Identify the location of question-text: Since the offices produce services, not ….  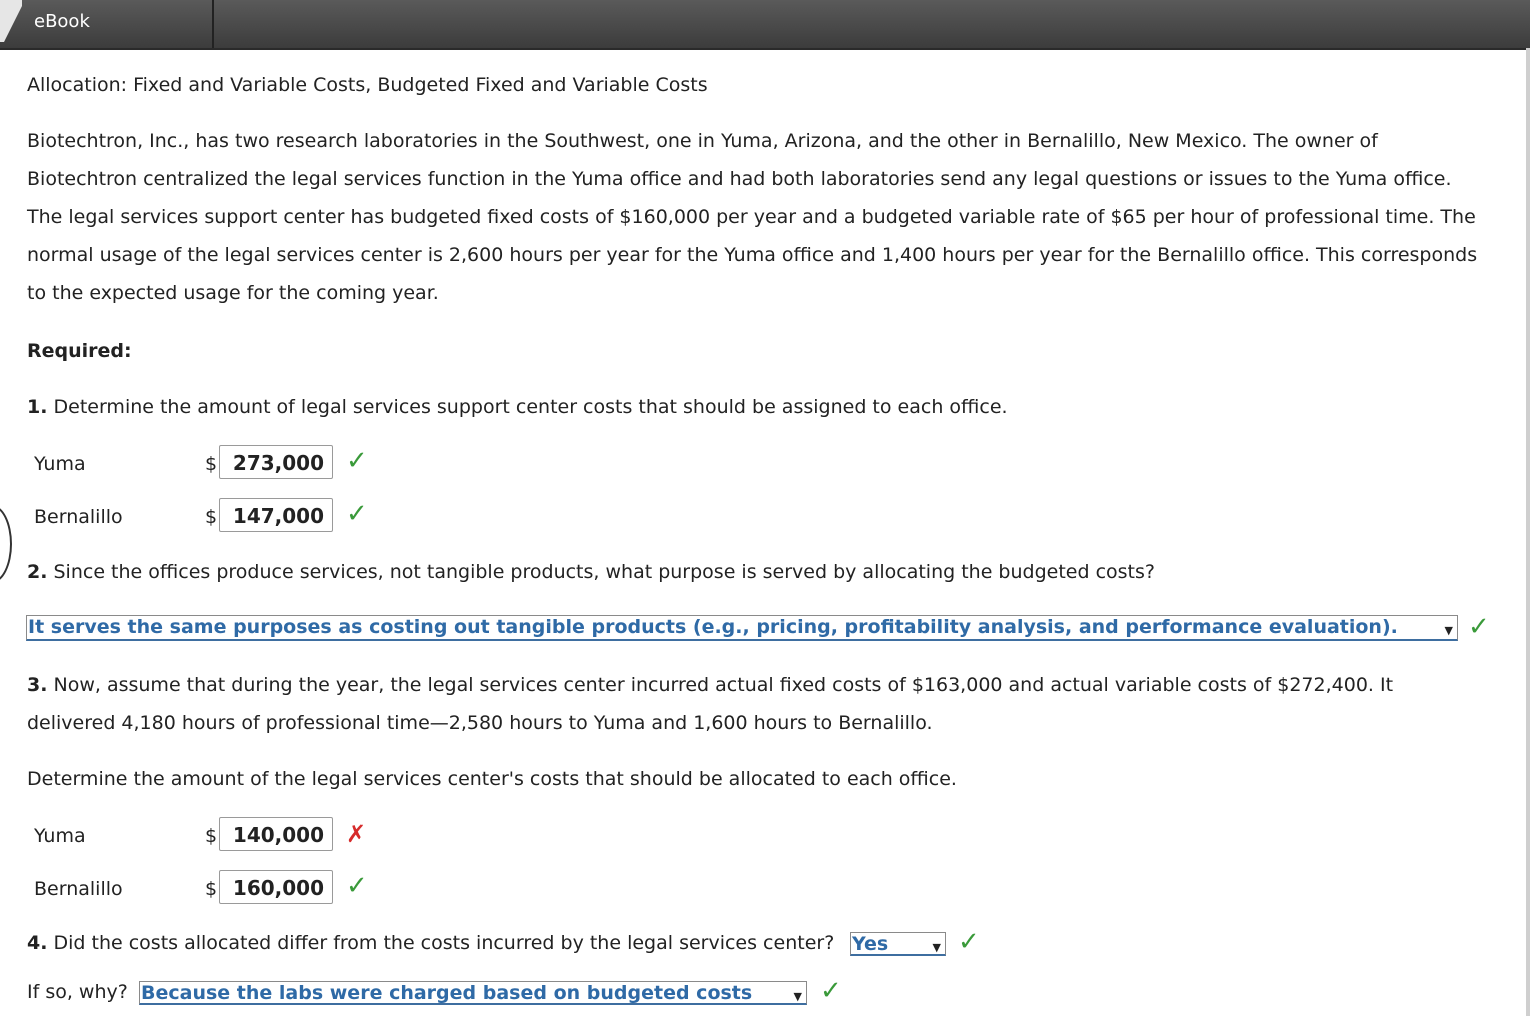
(601, 572).